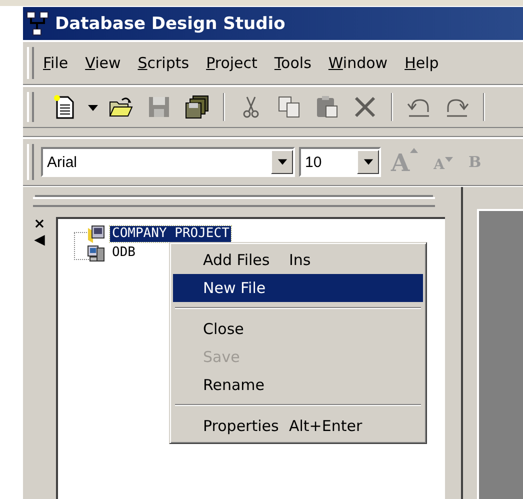  Describe the element at coordinates (414, 150) in the screenshot. I see `up-arrow-icon` at that location.